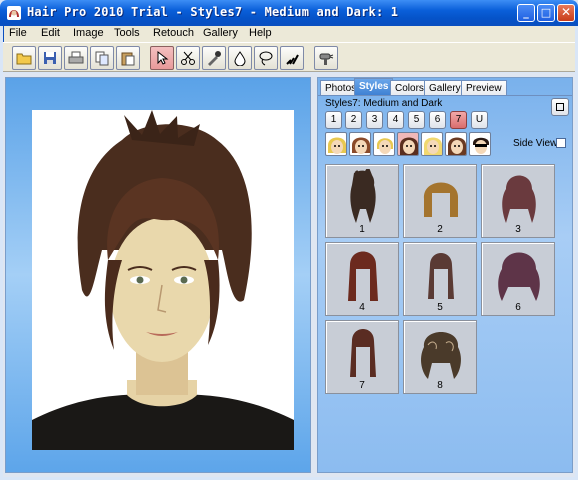  I want to click on menu-gallery: Gallery, so click(220, 33).